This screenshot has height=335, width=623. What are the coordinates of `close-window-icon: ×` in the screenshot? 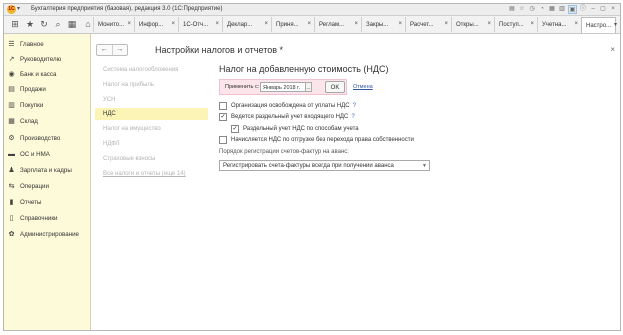 It's located at (613, 9).